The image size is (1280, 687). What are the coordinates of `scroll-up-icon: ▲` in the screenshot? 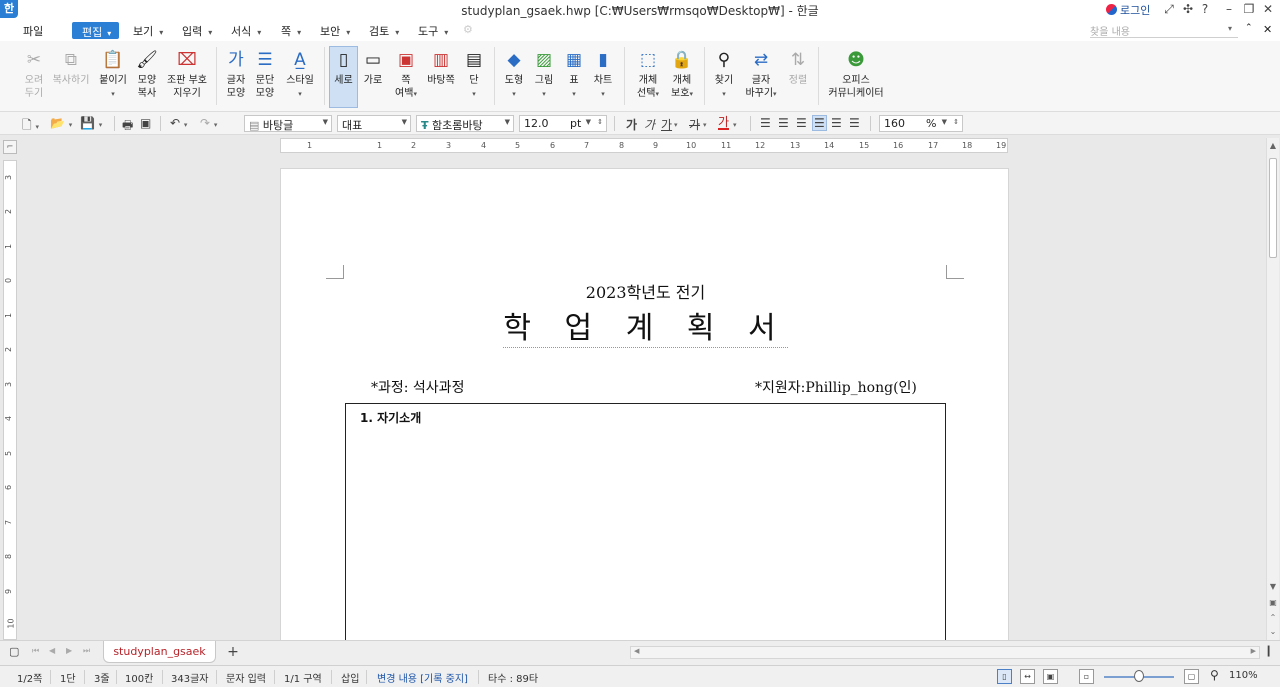 It's located at (1273, 146).